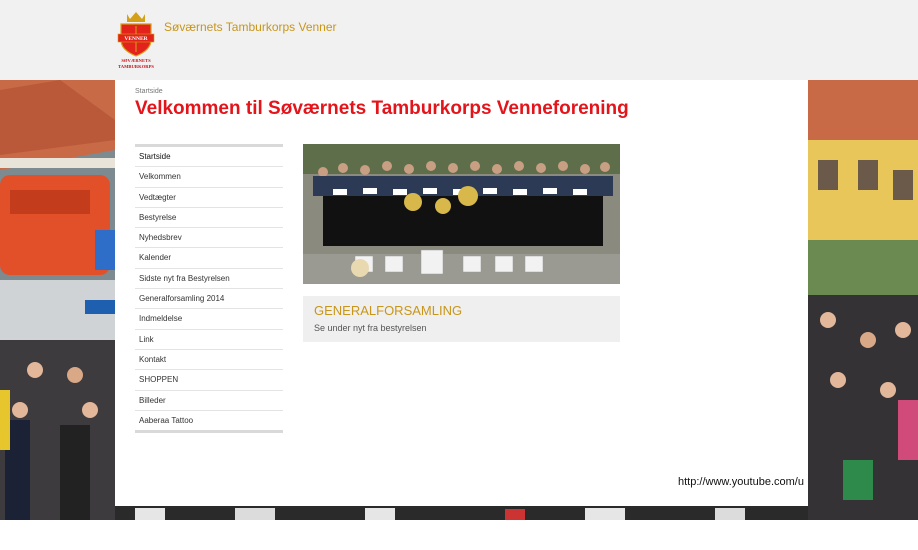 This screenshot has width=918, height=550. Describe the element at coordinates (57, 300) in the screenshot. I see `background-photo-left` at that location.